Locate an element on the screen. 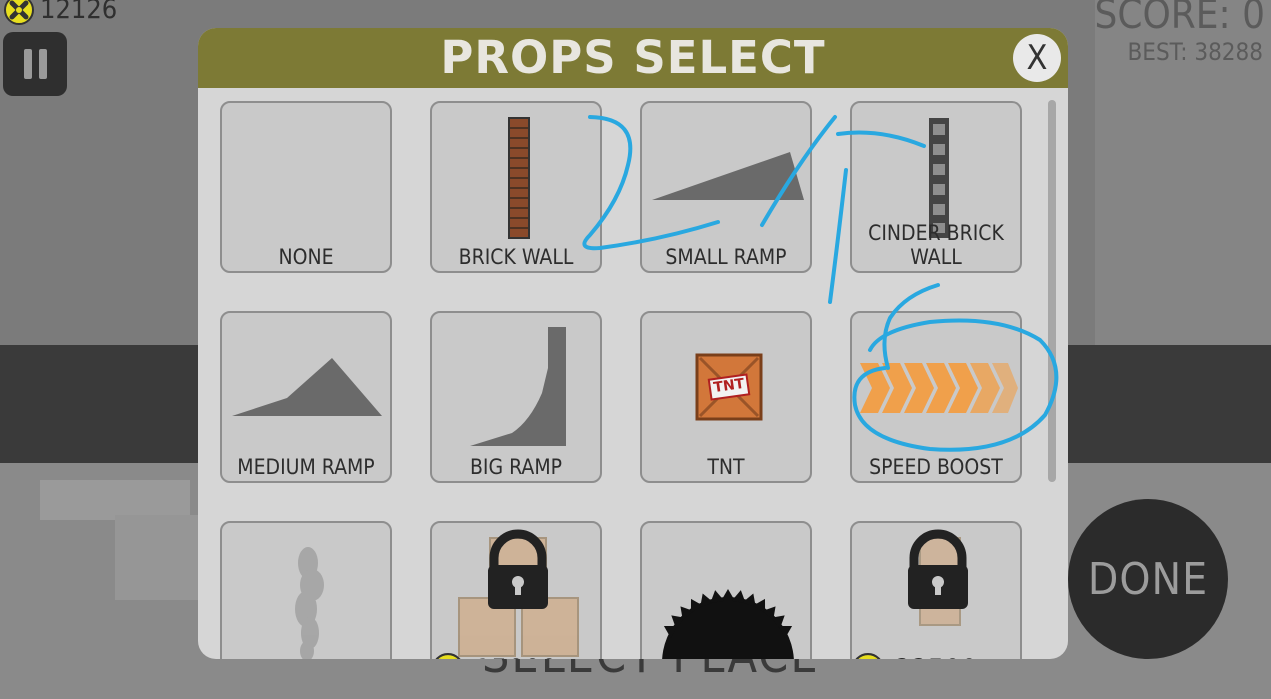  best-score: BEST: 38288 is located at coordinates (1195, 52).